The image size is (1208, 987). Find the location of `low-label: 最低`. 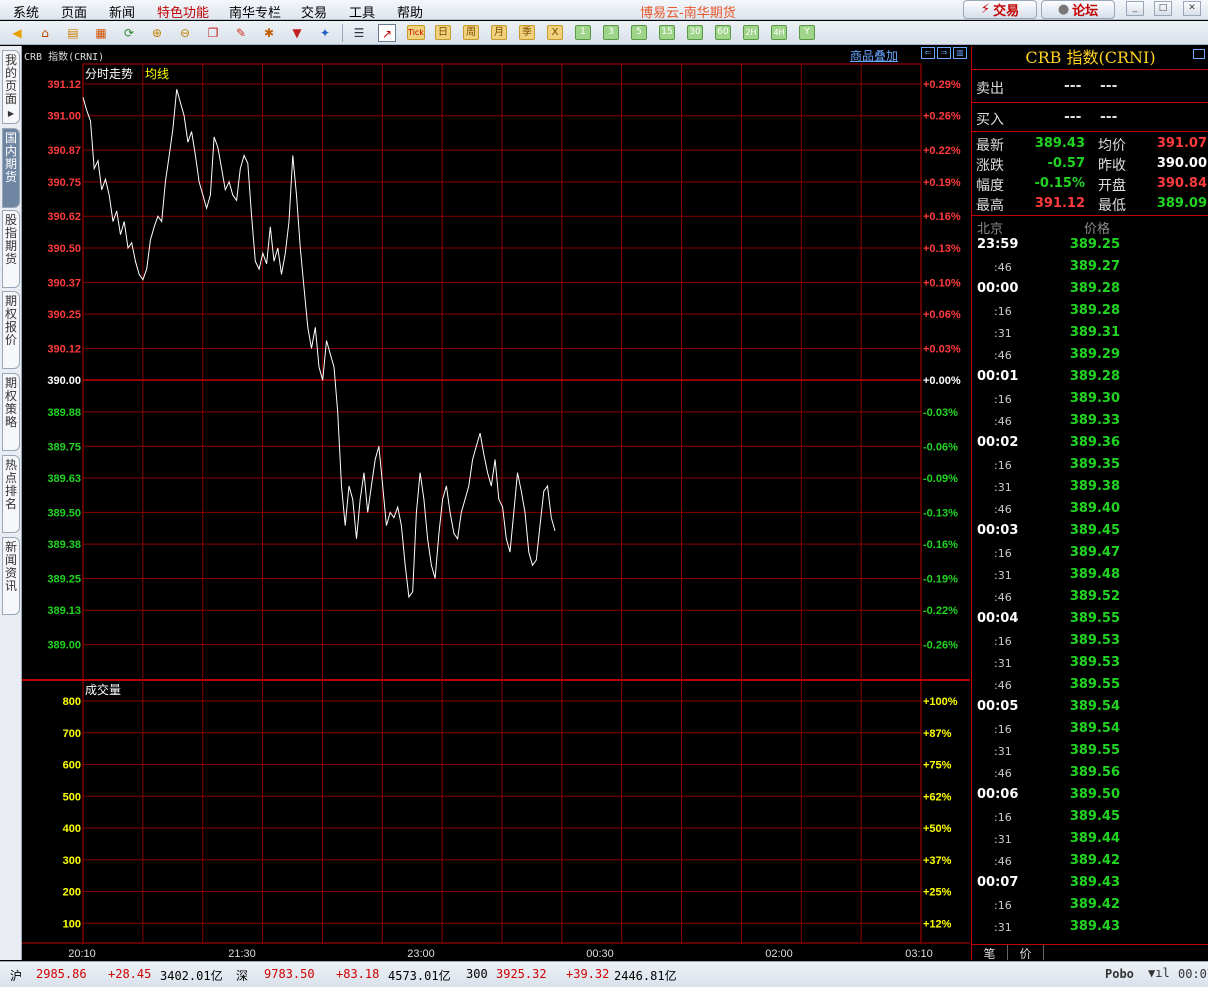

low-label: 最低 is located at coordinates (1112, 206).